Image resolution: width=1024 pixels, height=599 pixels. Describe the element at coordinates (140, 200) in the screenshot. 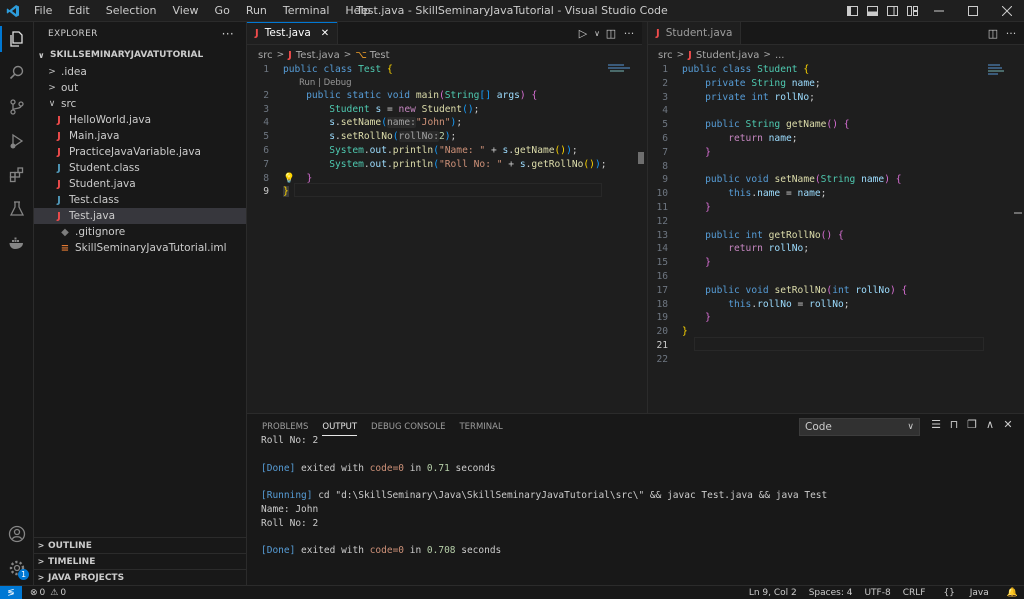

I see `tree-file: J Test.class` at that location.